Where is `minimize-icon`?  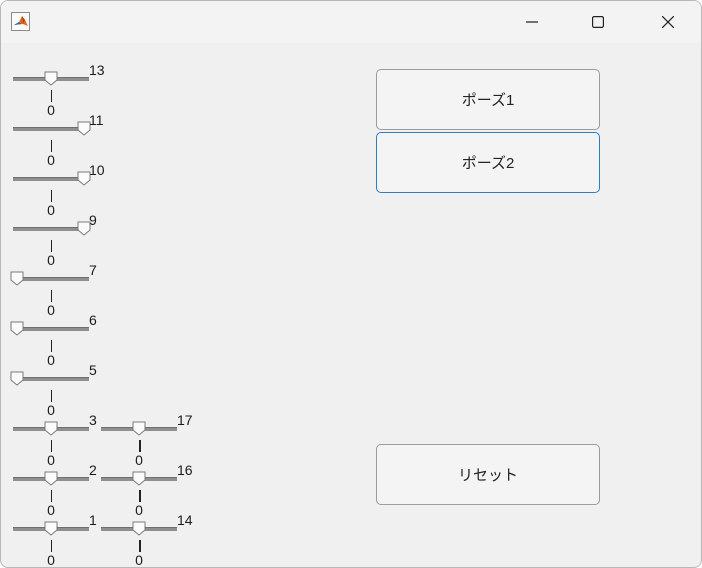
minimize-icon is located at coordinates (532, 22).